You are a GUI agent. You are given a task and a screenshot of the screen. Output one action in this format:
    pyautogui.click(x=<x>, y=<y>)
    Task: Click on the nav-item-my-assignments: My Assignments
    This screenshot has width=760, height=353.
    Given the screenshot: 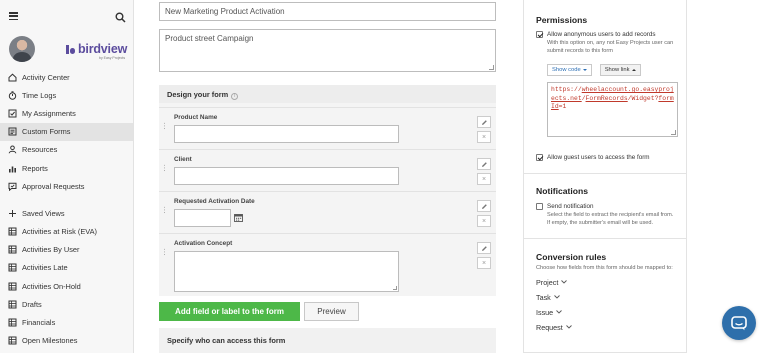 What is the action you would take?
    pyautogui.click(x=66, y=113)
    